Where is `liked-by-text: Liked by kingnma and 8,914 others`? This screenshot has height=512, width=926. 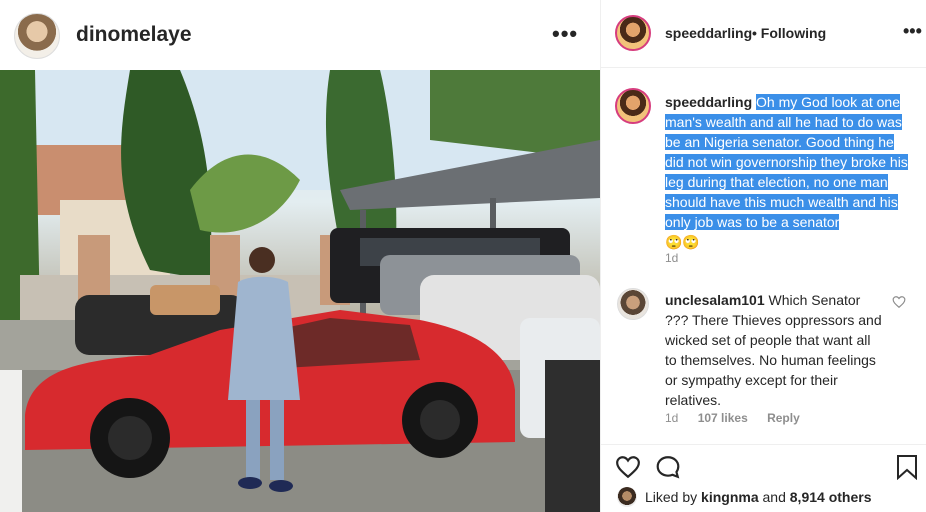
liked-by-text: Liked by kingnma and 8,914 others is located at coordinates (758, 497).